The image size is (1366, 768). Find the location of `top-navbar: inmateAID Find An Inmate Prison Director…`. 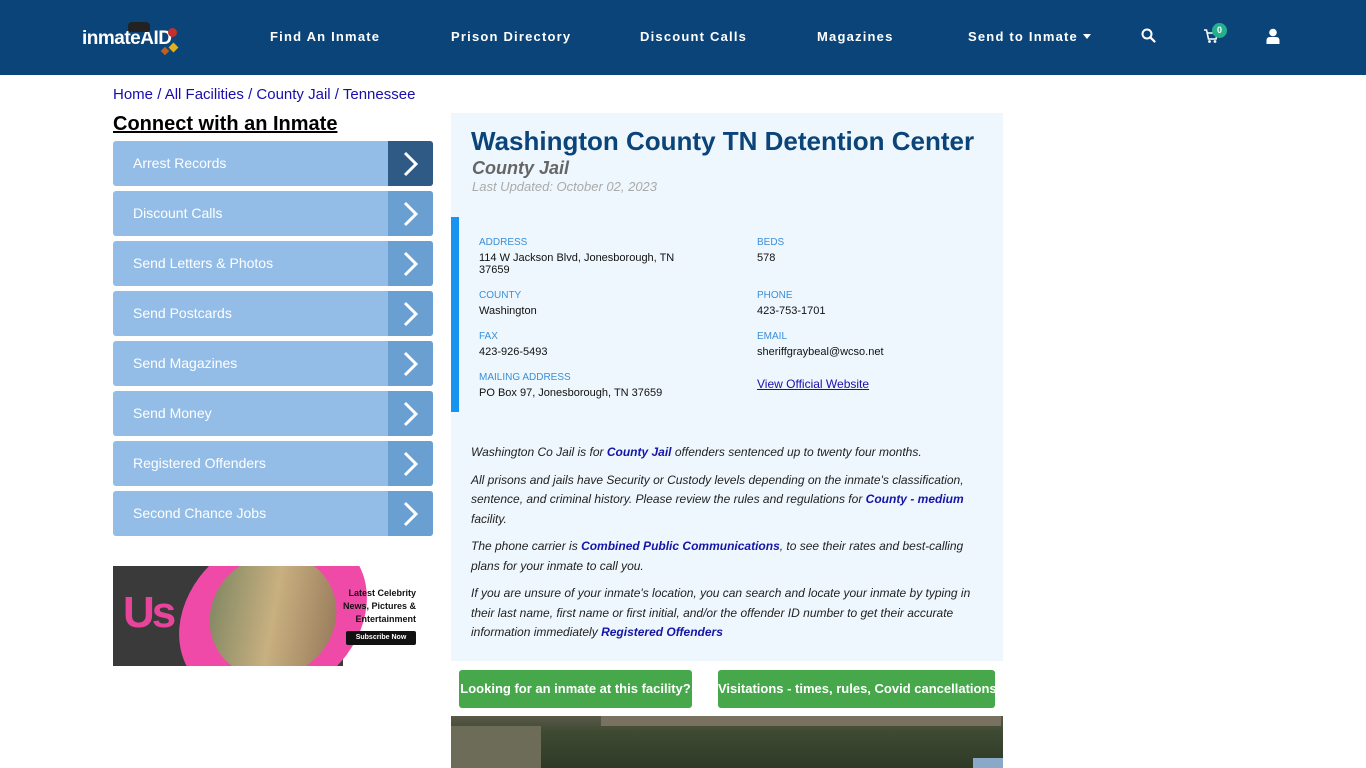

top-navbar: inmateAID Find An Inmate Prison Director… is located at coordinates (683, 37).